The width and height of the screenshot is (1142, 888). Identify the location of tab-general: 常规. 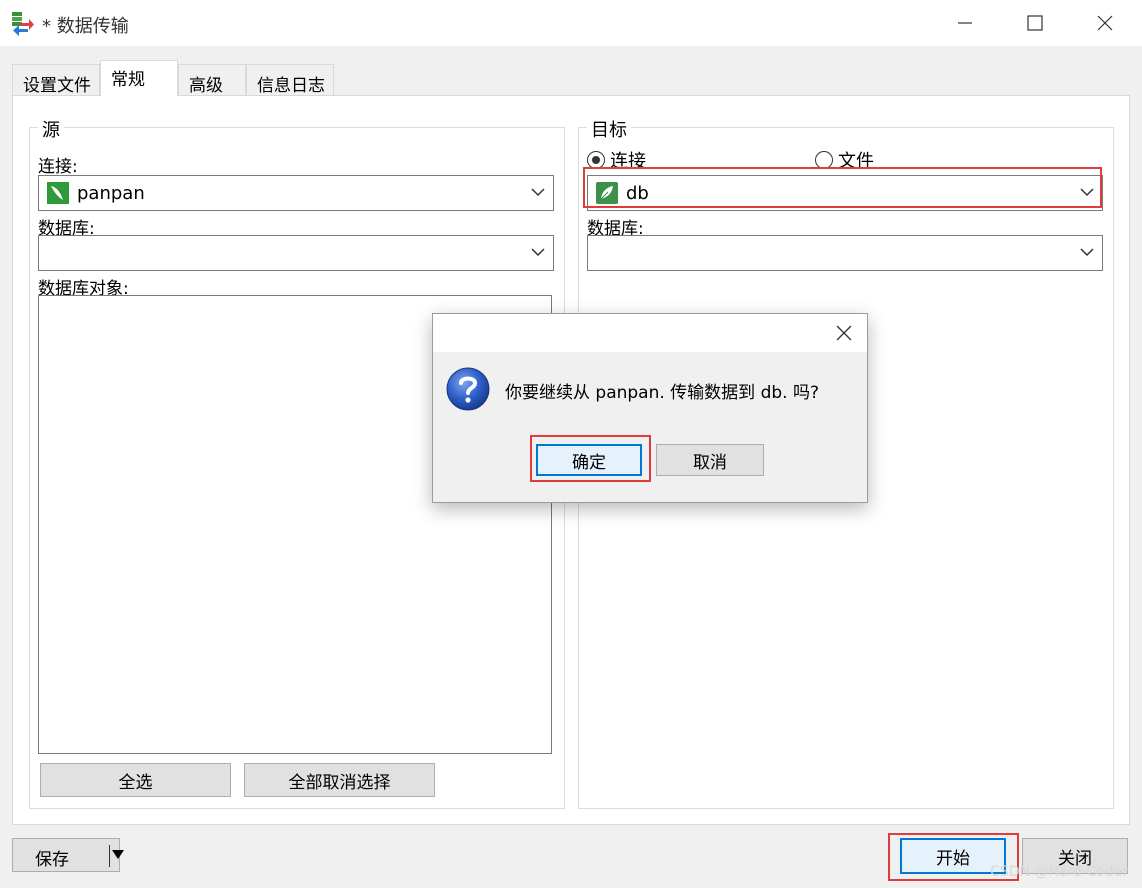
(139, 78).